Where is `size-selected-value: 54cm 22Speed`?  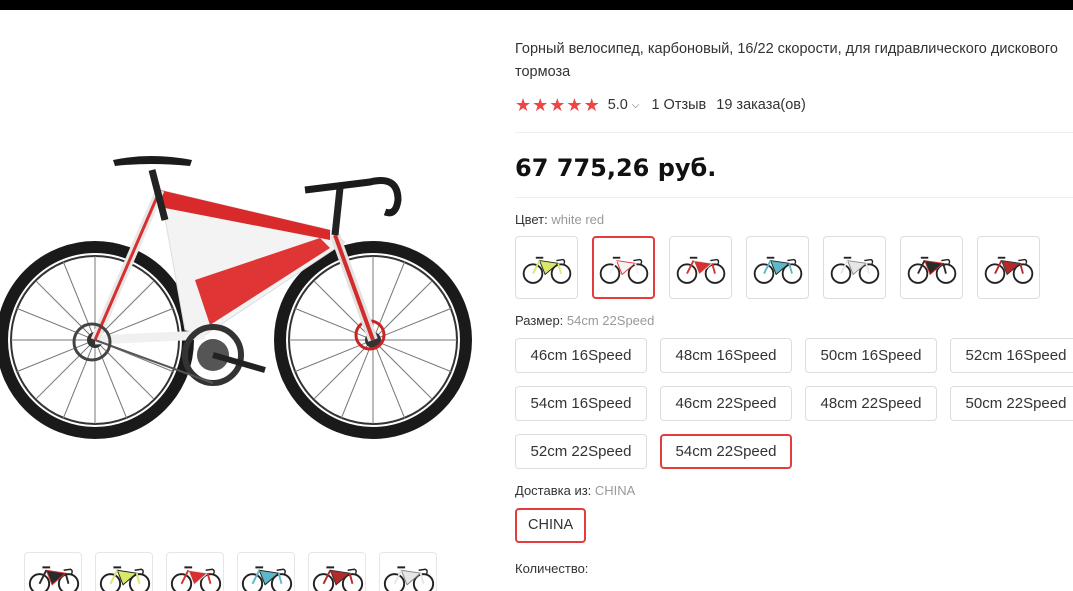 size-selected-value: 54cm 22Speed is located at coordinates (610, 320).